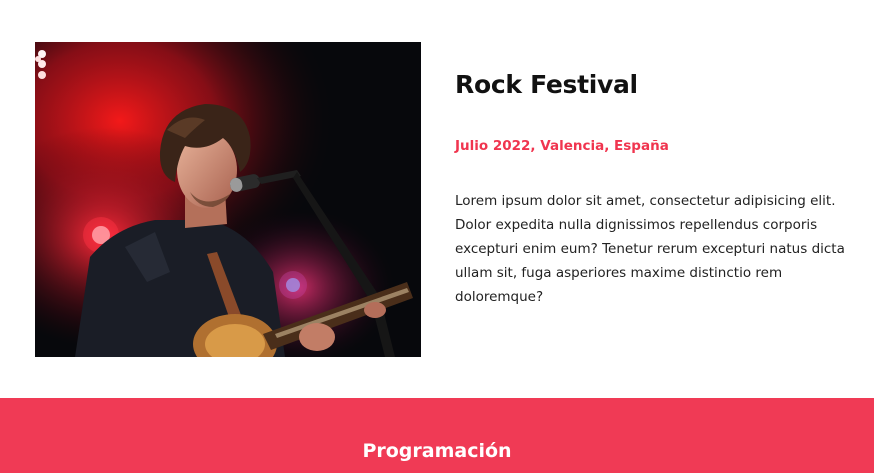 The image size is (874, 473). I want to click on event-title: Rock Festival, so click(546, 84).